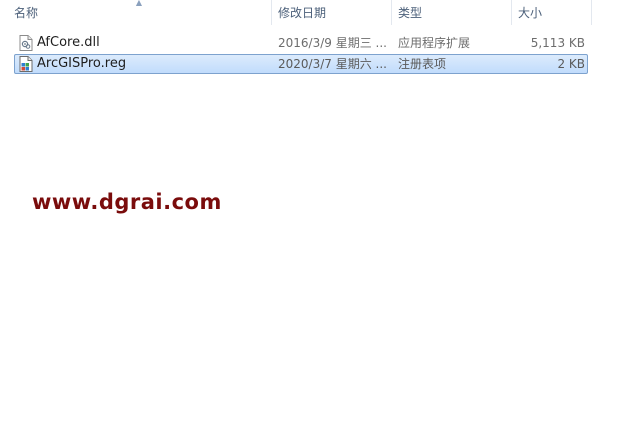 Image resolution: width=628 pixels, height=421 pixels. I want to click on column-header-type: 类型, so click(452, 12).